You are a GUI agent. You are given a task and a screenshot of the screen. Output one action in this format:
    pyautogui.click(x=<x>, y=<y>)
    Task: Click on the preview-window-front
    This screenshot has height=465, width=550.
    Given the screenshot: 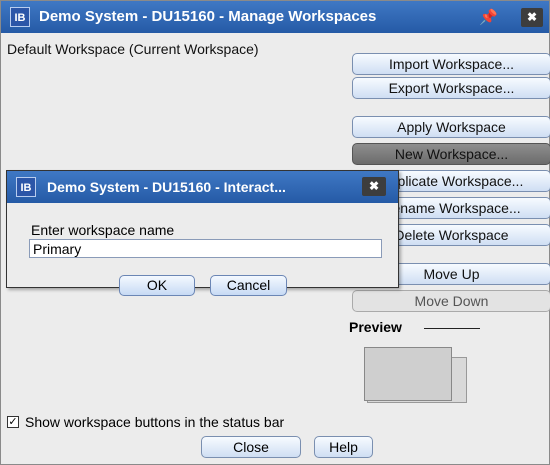 What is the action you would take?
    pyautogui.click(x=408, y=374)
    